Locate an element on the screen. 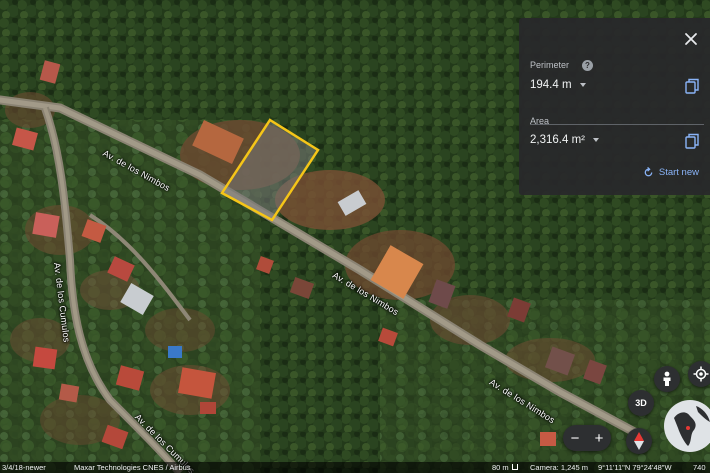 Image resolution: width=710 pixels, height=473 pixels. start-new-button: Start new is located at coordinates (671, 172).